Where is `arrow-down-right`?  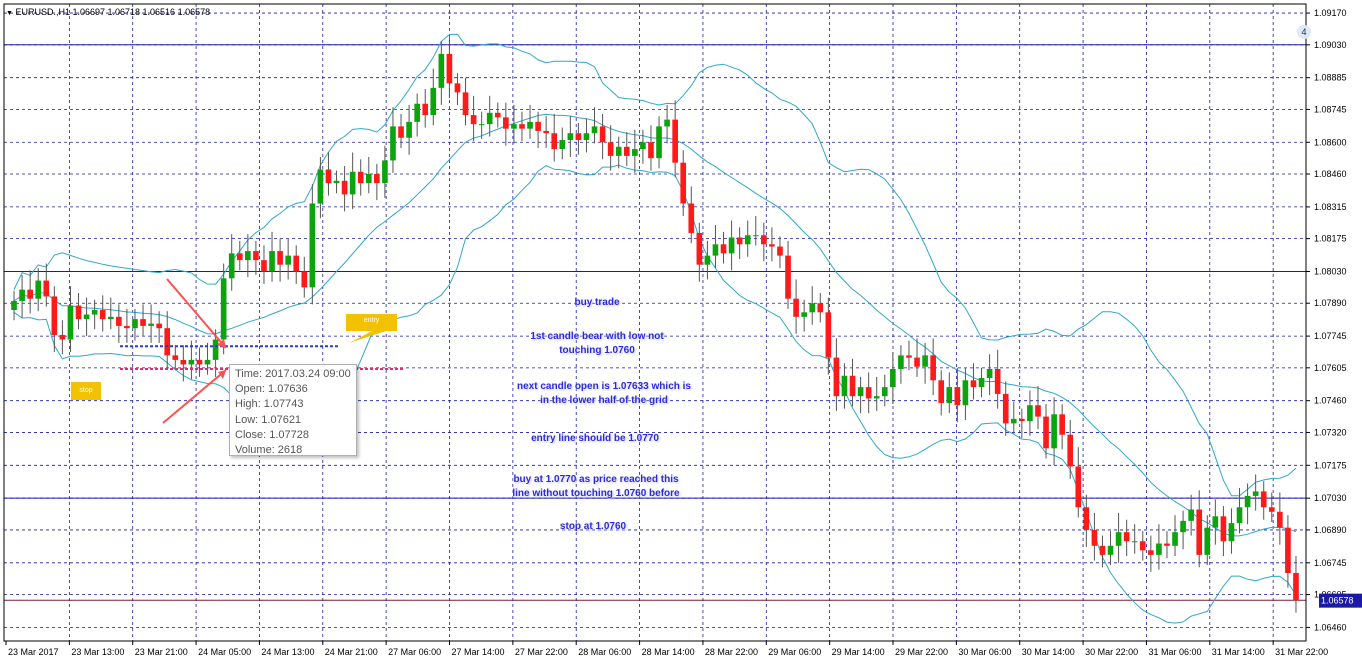
arrow-down-right is located at coordinates (196, 313).